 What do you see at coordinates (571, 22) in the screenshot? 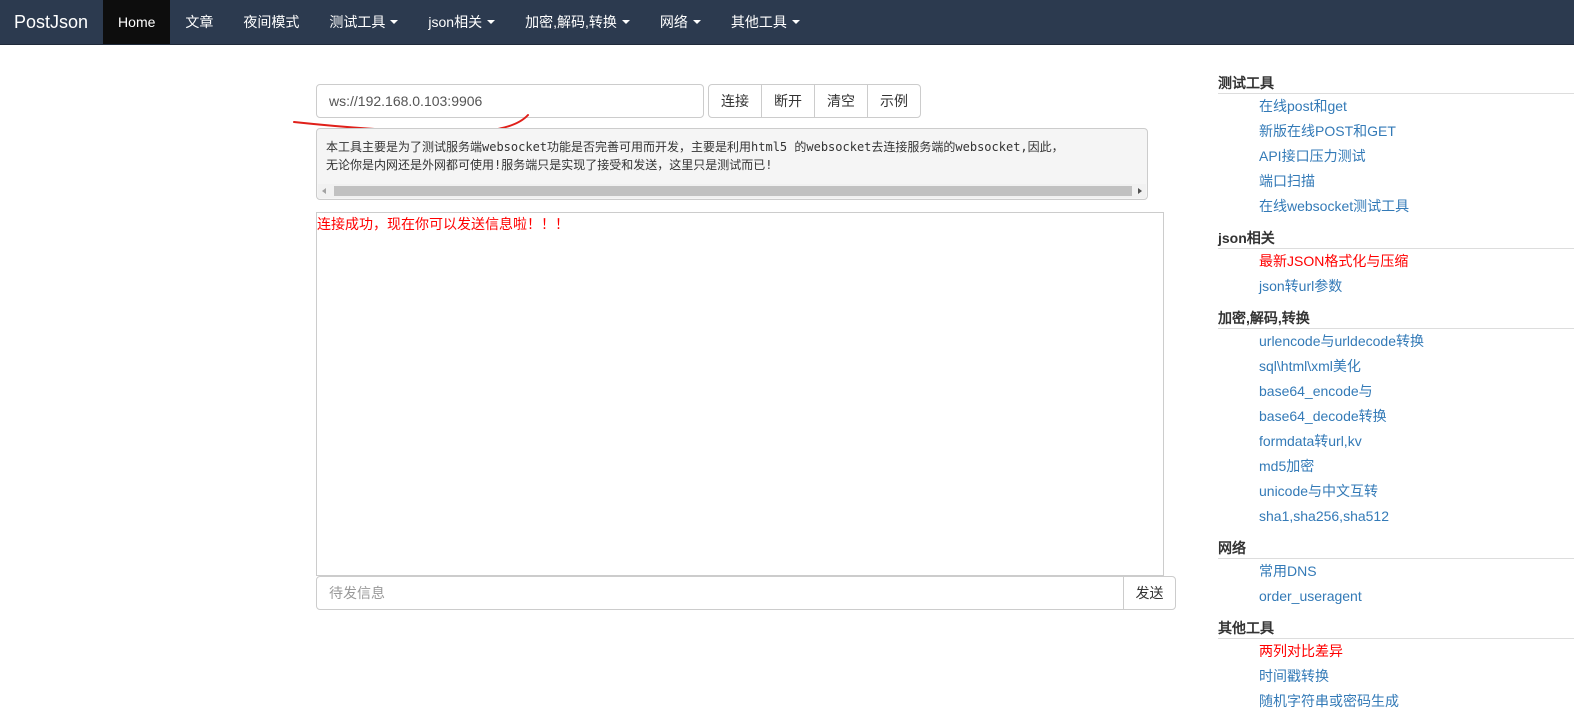
I see `nav-label: 加密,解码,转换` at bounding box center [571, 22].